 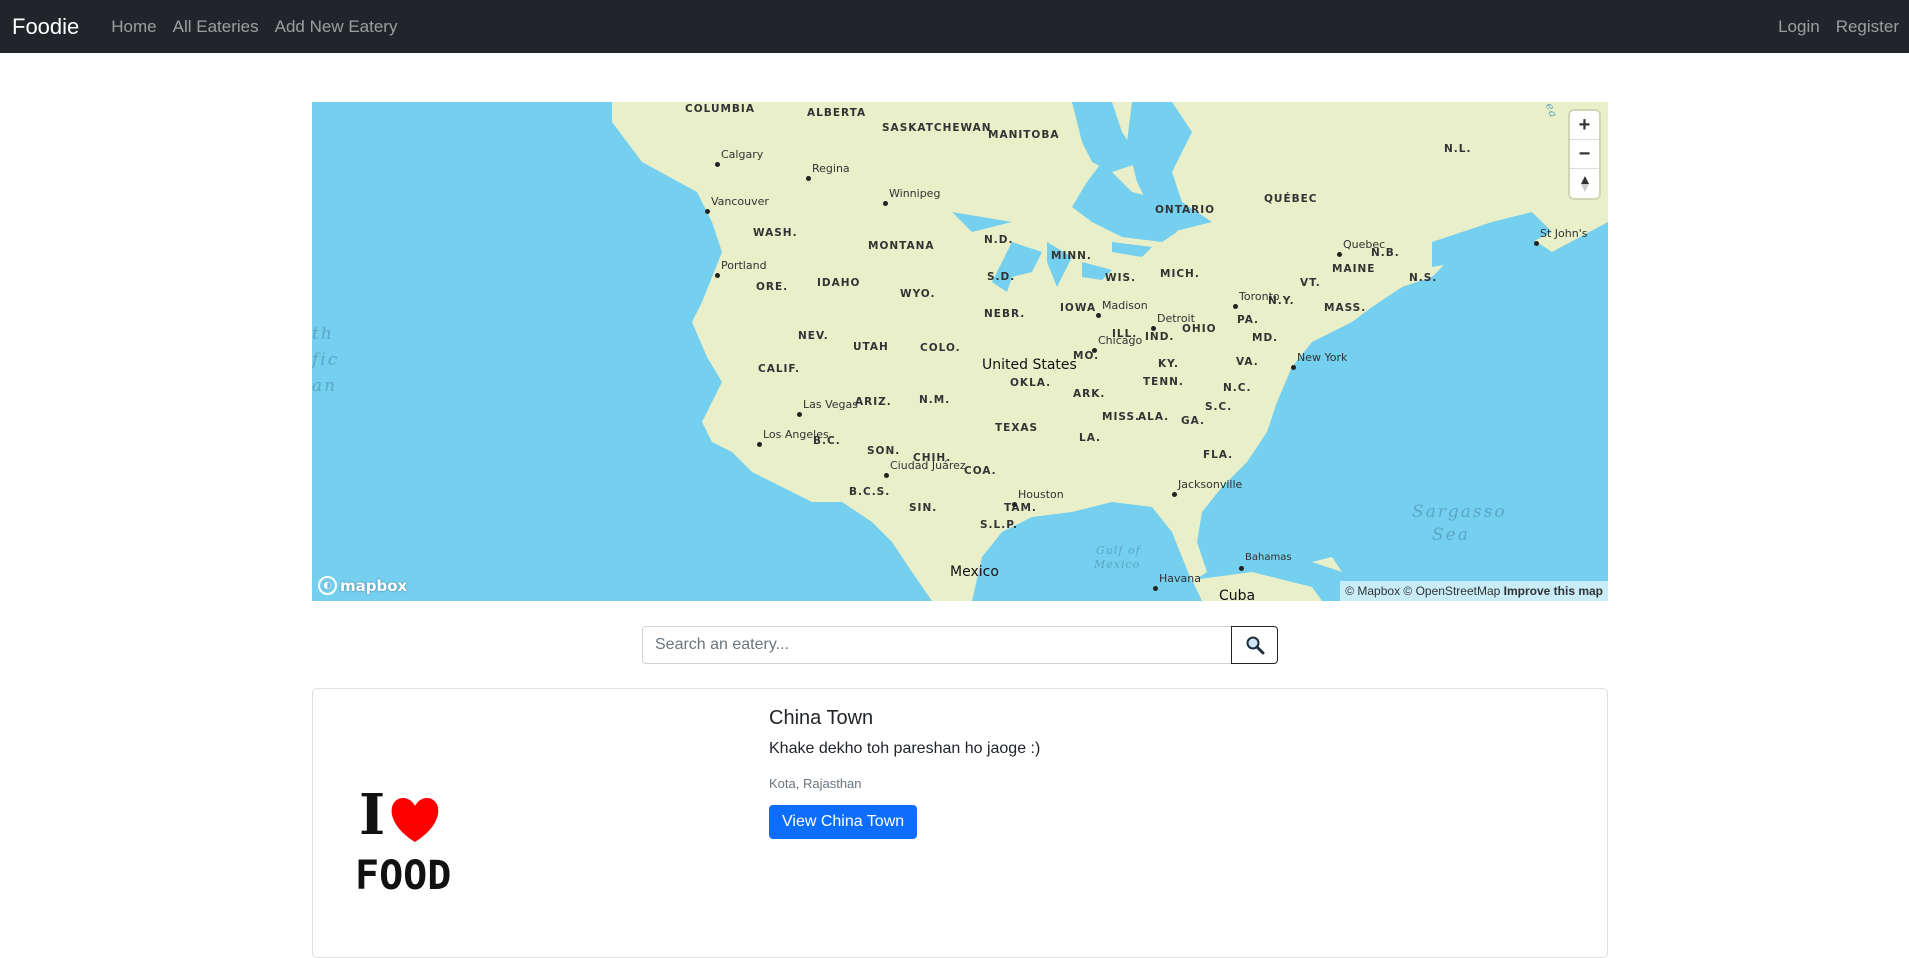 What do you see at coordinates (374, 585) in the screenshot?
I see `mapbox-logo-text: mapbox` at bounding box center [374, 585].